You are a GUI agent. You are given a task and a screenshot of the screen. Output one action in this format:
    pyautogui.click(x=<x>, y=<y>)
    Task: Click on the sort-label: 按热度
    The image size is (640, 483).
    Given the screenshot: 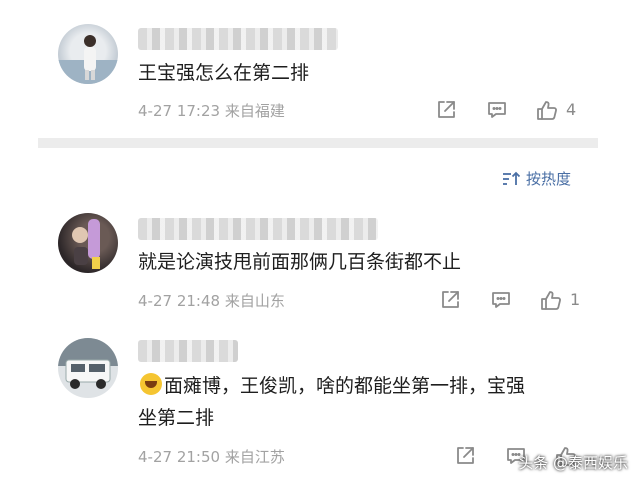 What is the action you would take?
    pyautogui.click(x=549, y=179)
    